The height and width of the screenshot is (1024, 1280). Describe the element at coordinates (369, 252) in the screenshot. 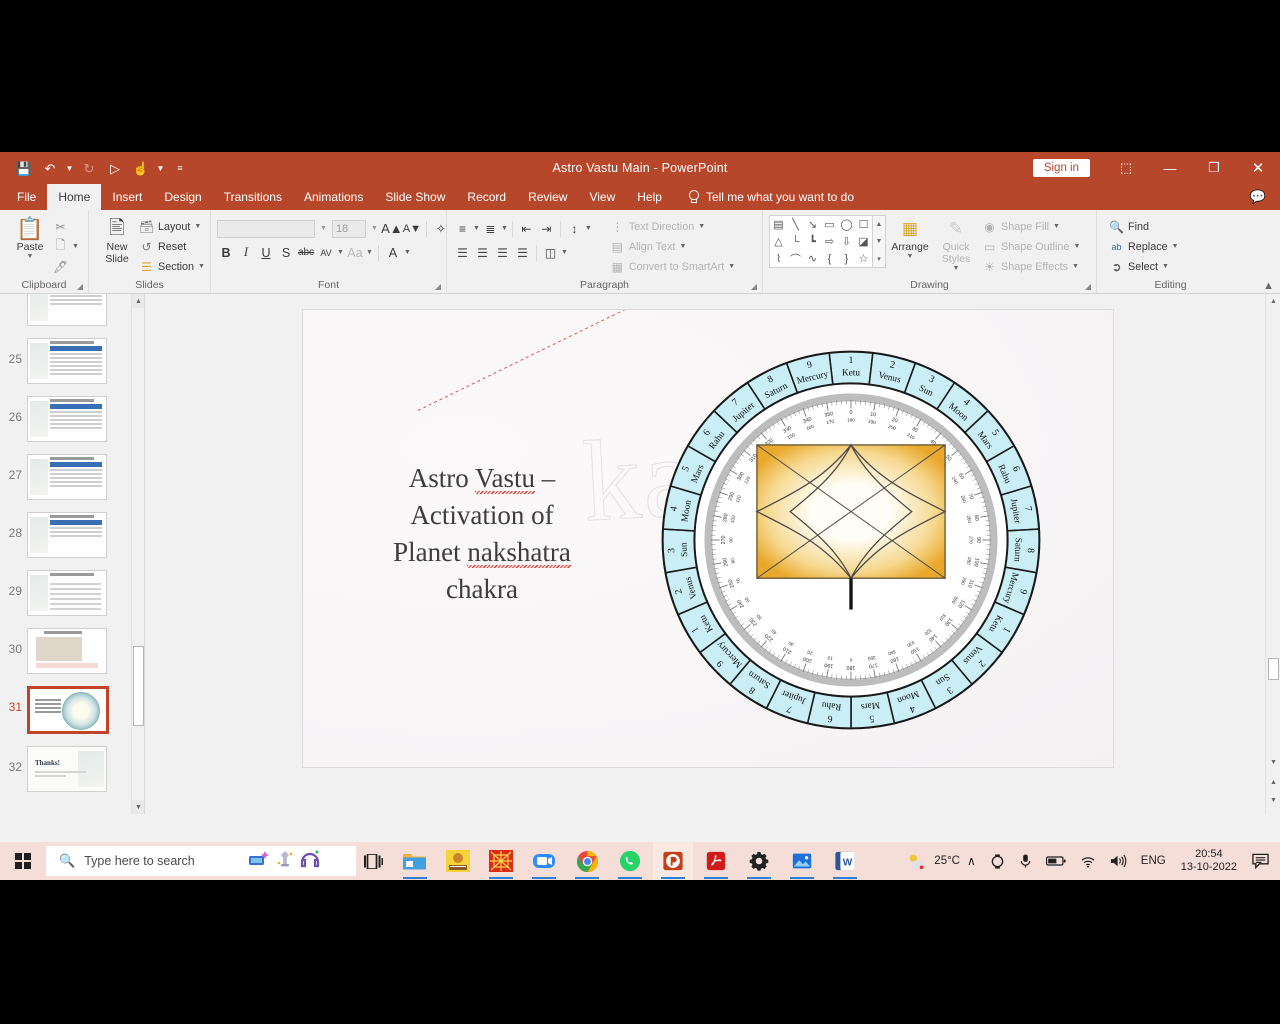

I see `change-case-dropdown-icon: ▼` at that location.